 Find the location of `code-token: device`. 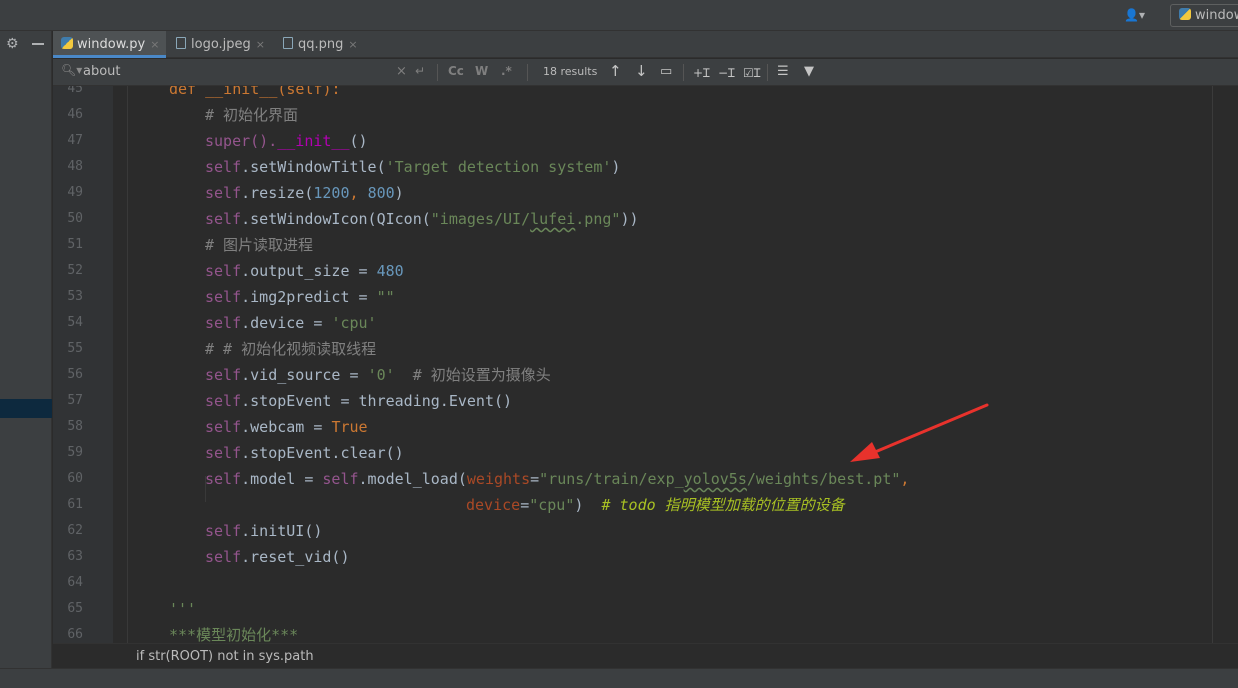

code-token: device is located at coordinates (493, 505).